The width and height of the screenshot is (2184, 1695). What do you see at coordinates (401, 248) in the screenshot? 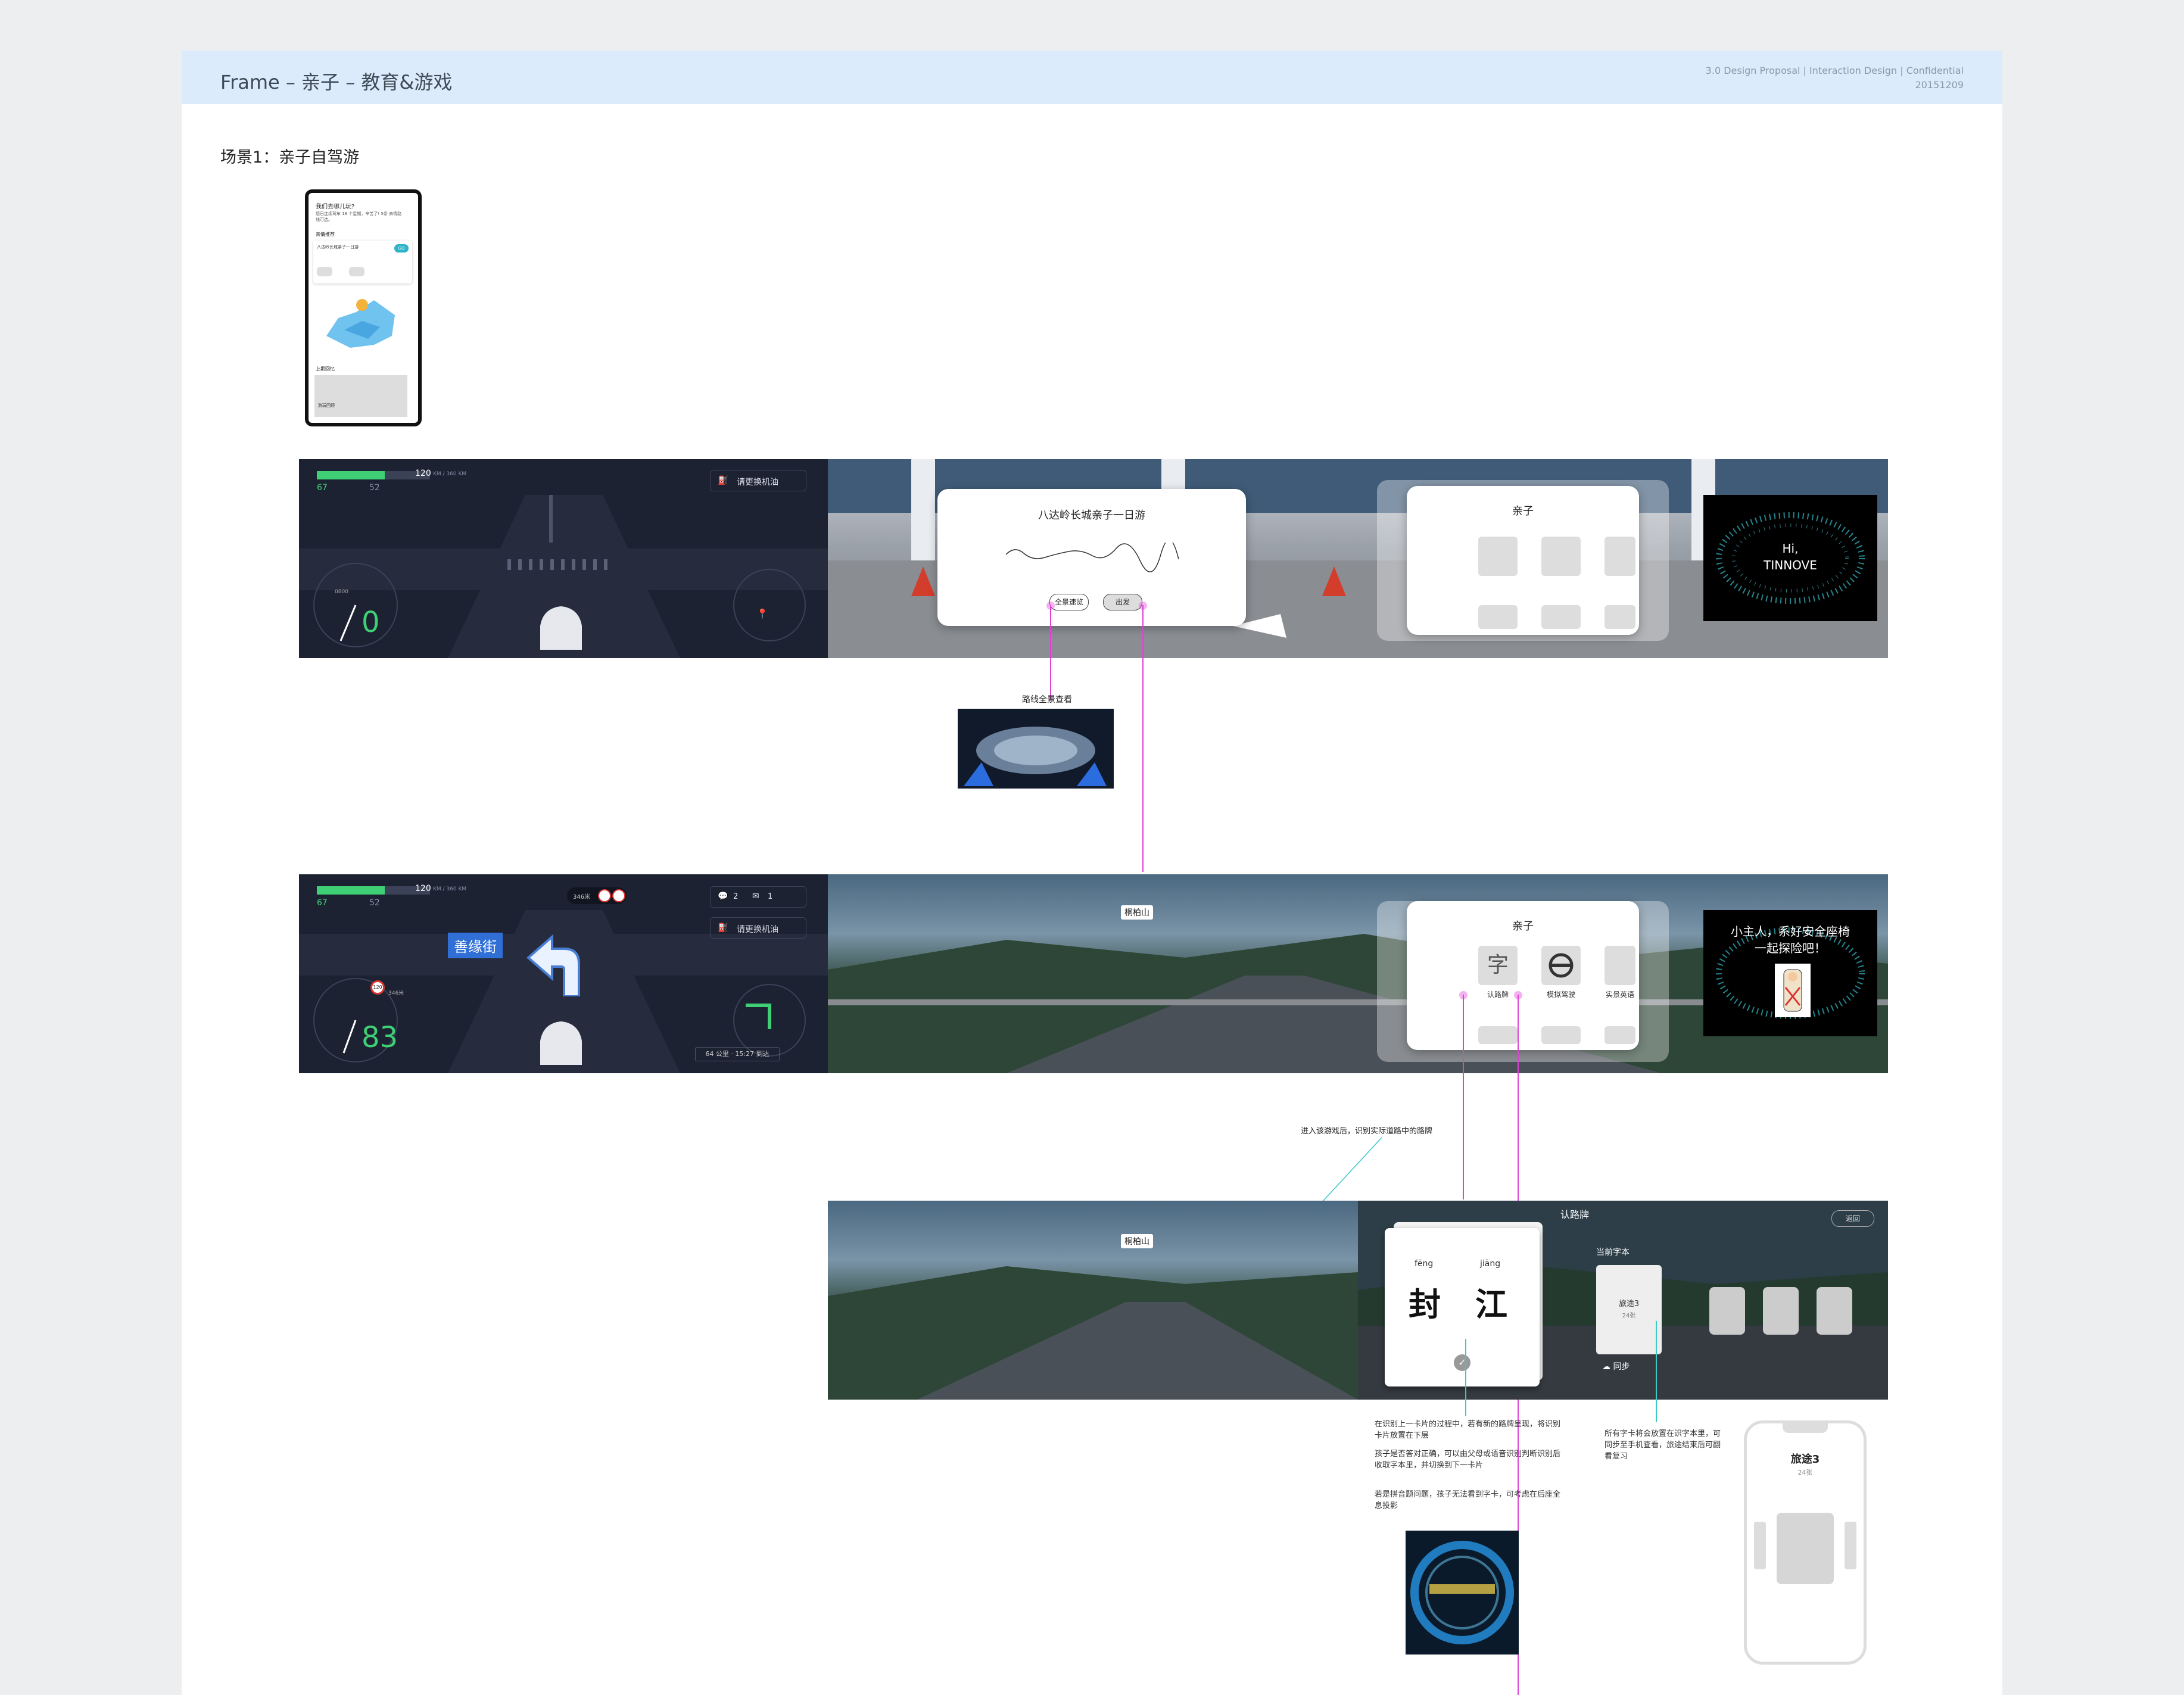
I see `trip-go-button: GO` at bounding box center [401, 248].